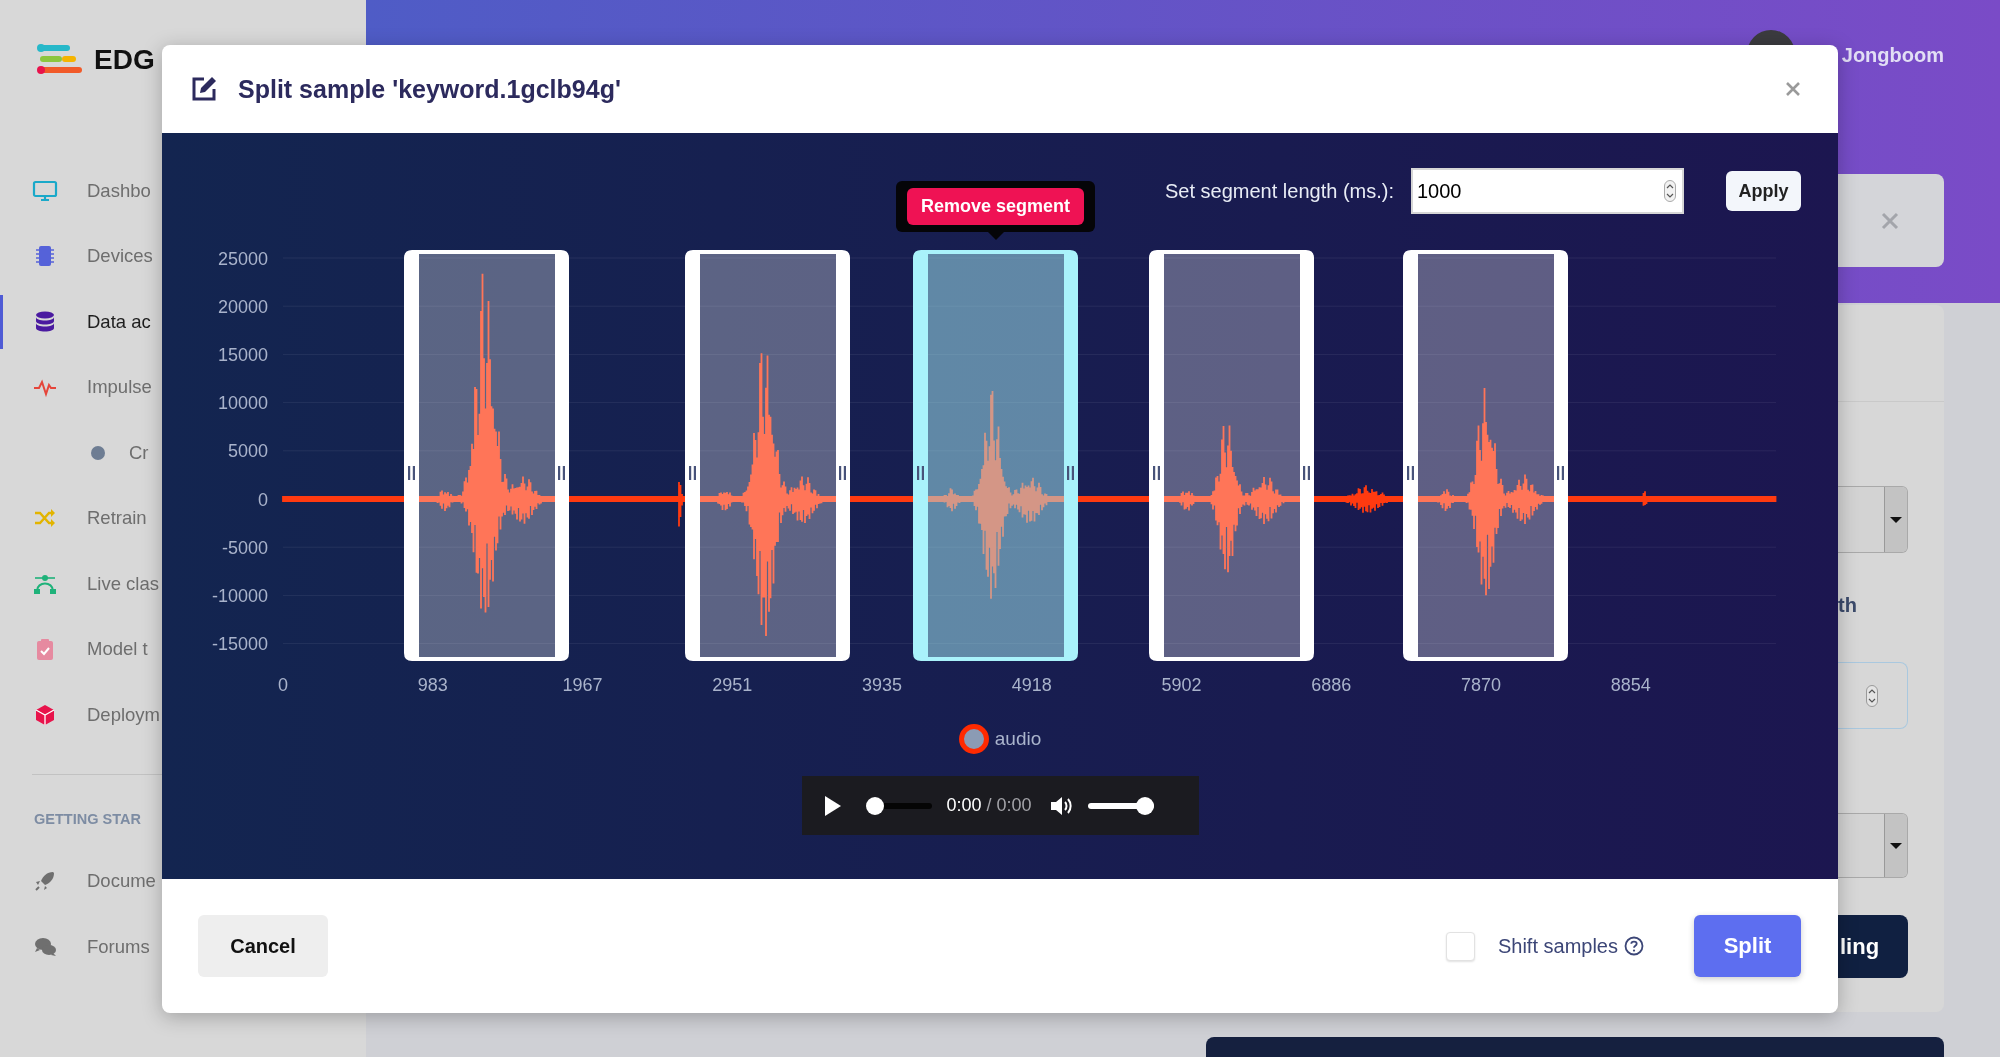 The width and height of the screenshot is (2000, 1057). What do you see at coordinates (94, 881) in the screenshot?
I see `nav-item: Docume` at bounding box center [94, 881].